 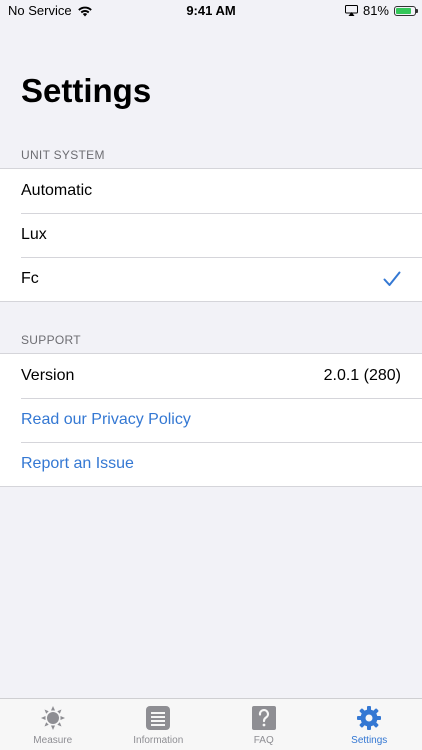 I want to click on tab-label: Measure, so click(x=53, y=740).